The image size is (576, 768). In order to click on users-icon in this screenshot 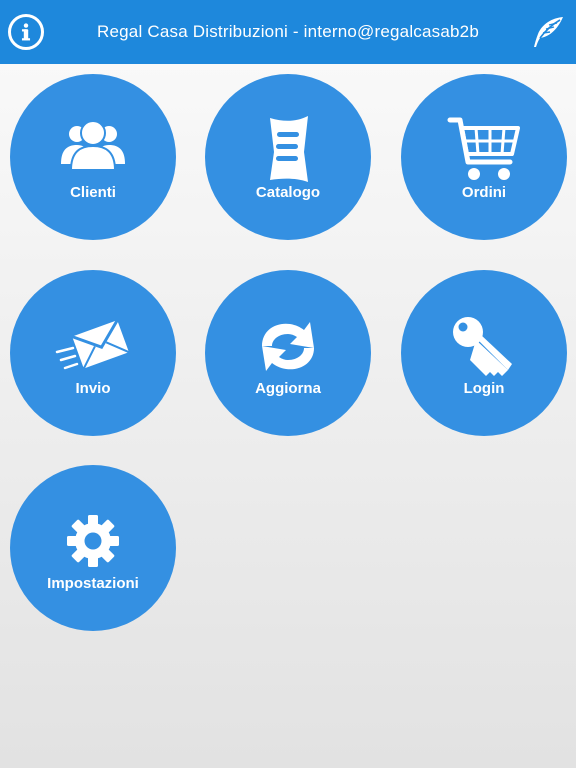, I will do `click(93, 145)`.